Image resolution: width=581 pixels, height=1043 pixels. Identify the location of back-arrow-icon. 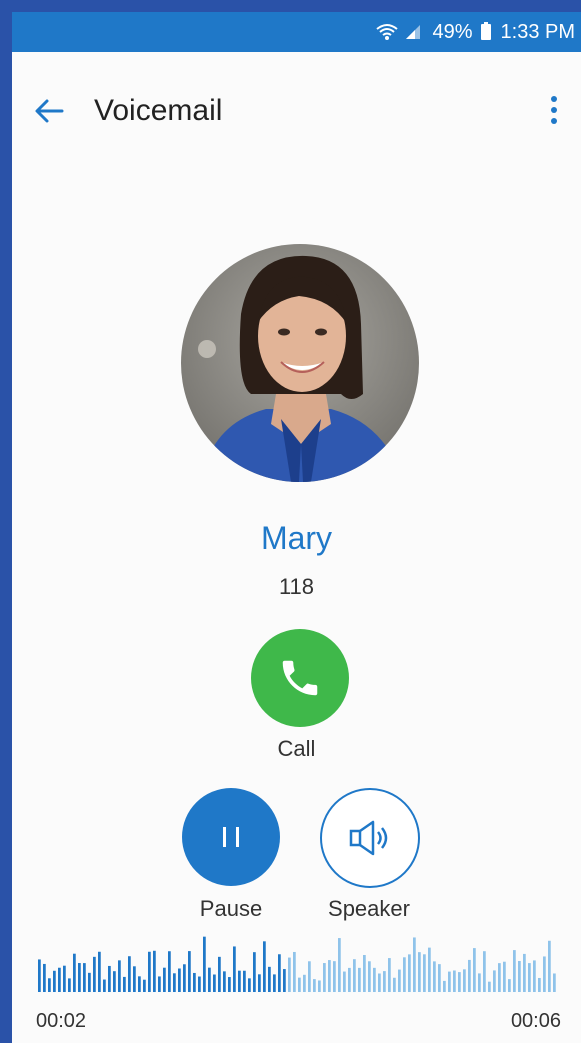
(49, 111).